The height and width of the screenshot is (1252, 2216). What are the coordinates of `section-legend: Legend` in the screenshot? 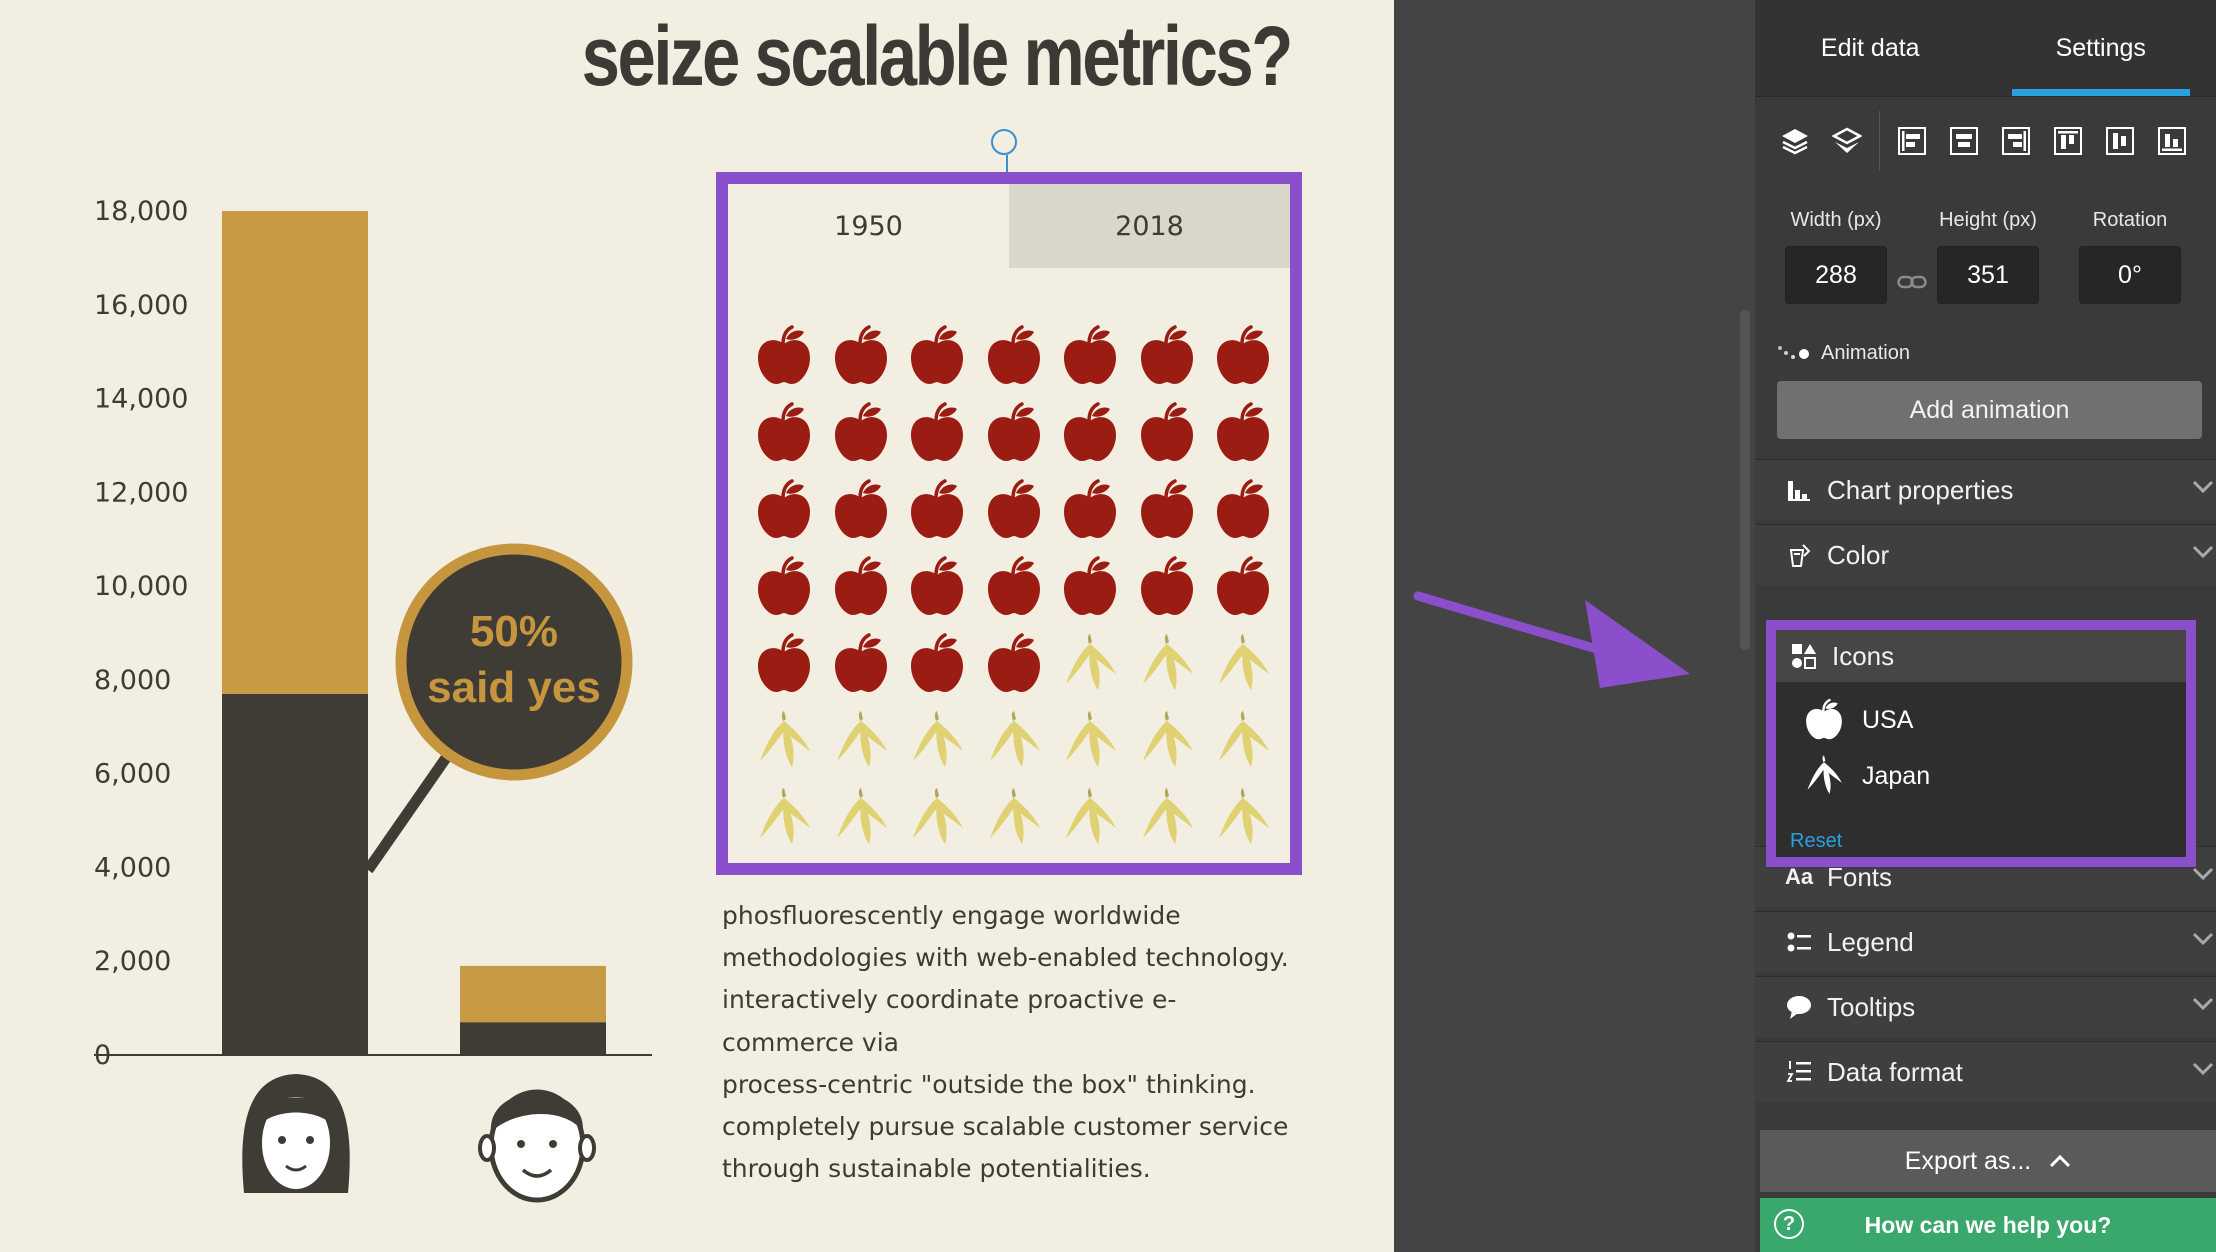 It's located at (1985, 941).